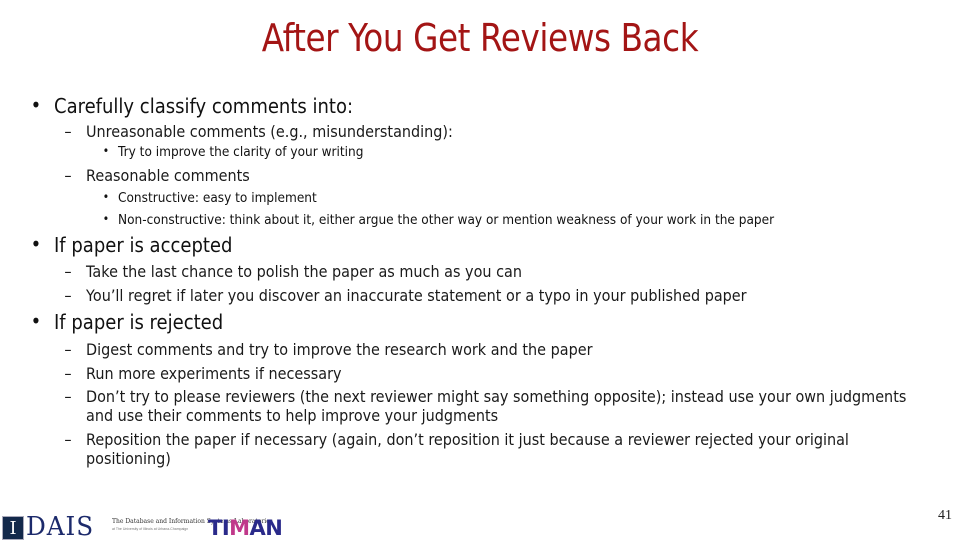 The image size is (960, 542). What do you see at coordinates (204, 106) in the screenshot?
I see `bullet-text: Carefully classify comments into:` at bounding box center [204, 106].